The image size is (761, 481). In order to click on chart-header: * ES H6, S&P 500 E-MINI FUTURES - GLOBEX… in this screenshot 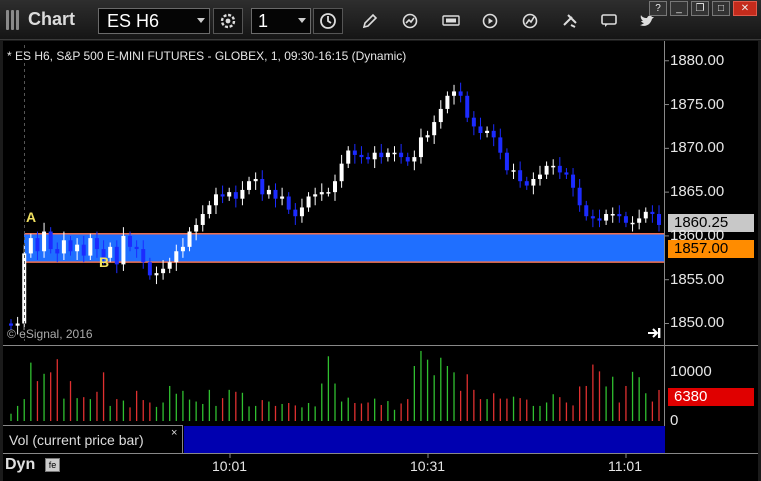, I will do `click(207, 56)`.